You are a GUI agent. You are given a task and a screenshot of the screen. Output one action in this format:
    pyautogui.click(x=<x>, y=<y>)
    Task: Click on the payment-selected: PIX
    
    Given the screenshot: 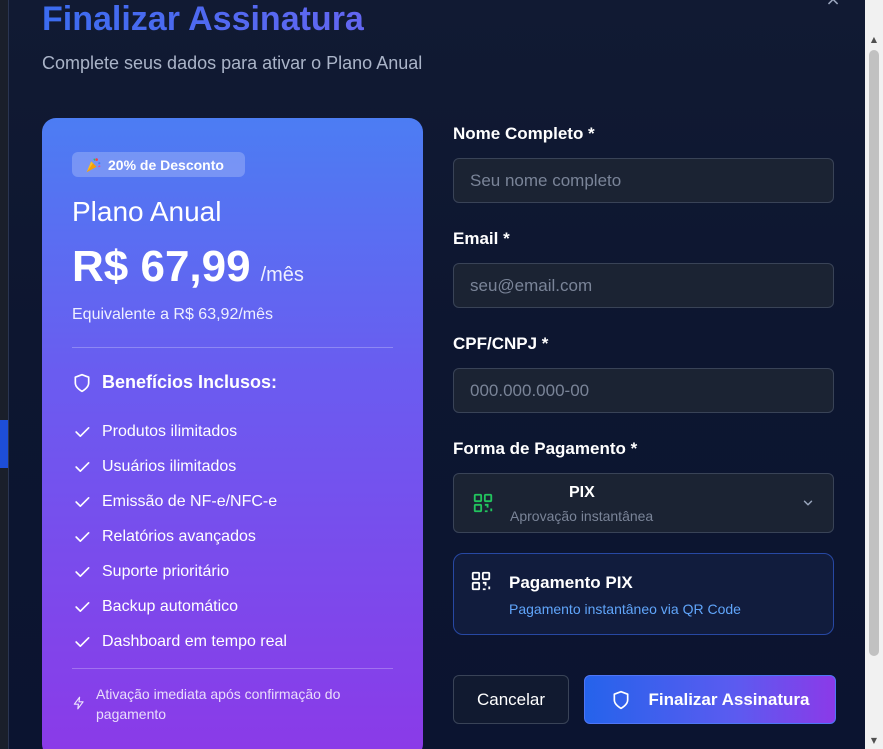 What is the action you would take?
    pyautogui.click(x=582, y=492)
    